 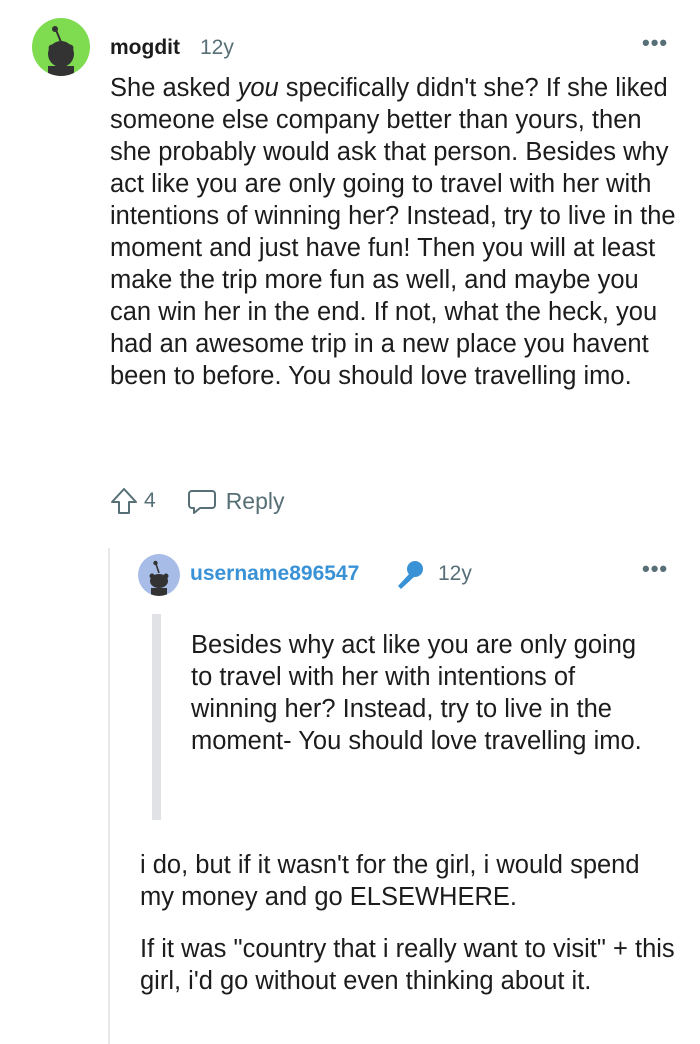 What do you see at coordinates (255, 500) in the screenshot?
I see `reply-label: Reply` at bounding box center [255, 500].